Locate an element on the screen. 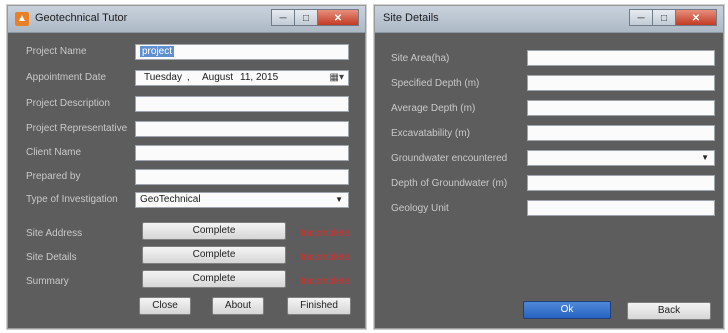  ok-button: Ok is located at coordinates (567, 310).